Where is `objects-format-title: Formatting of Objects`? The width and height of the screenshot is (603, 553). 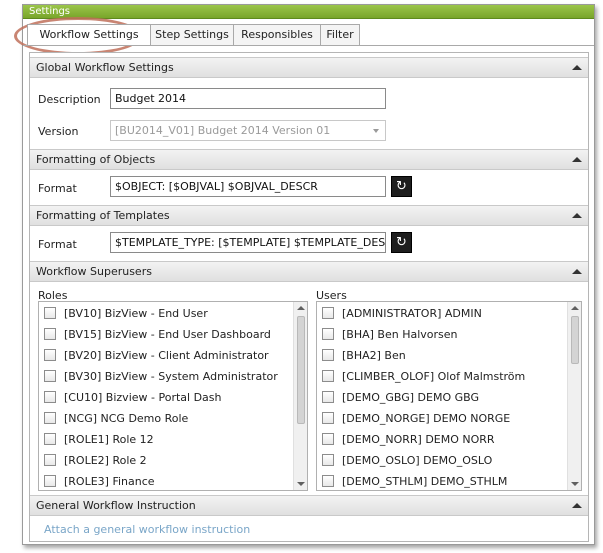 objects-format-title: Formatting of Objects is located at coordinates (96, 159).